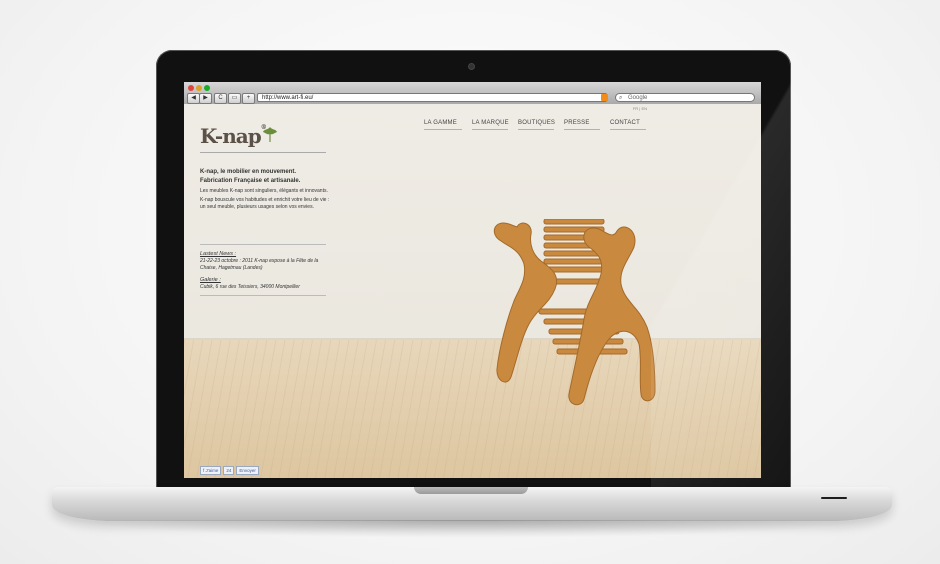 This screenshot has width=940, height=564. I want to click on forward-button: ▶, so click(205, 98).